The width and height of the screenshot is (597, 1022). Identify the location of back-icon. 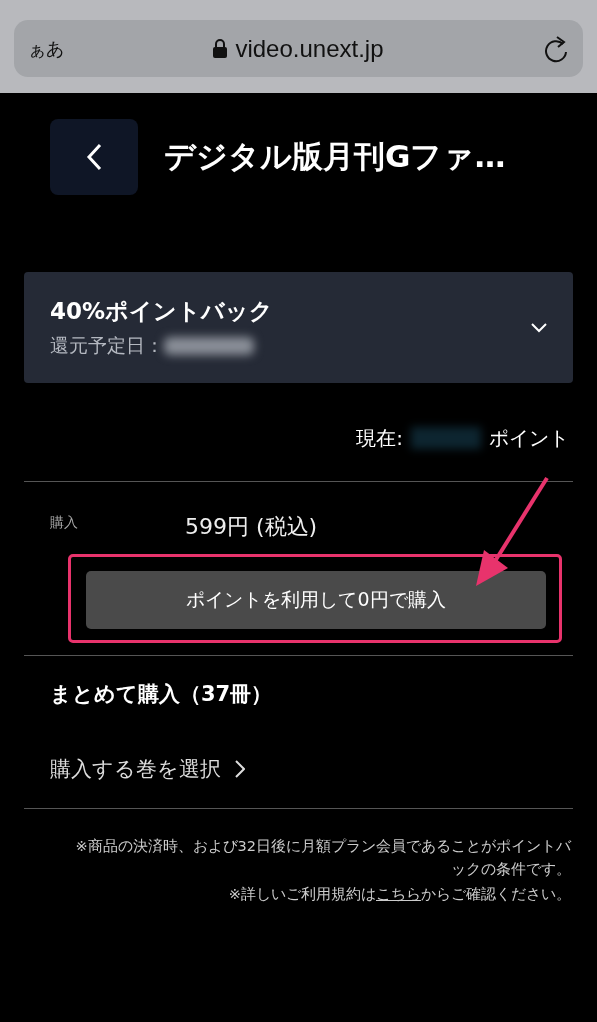
(94, 157).